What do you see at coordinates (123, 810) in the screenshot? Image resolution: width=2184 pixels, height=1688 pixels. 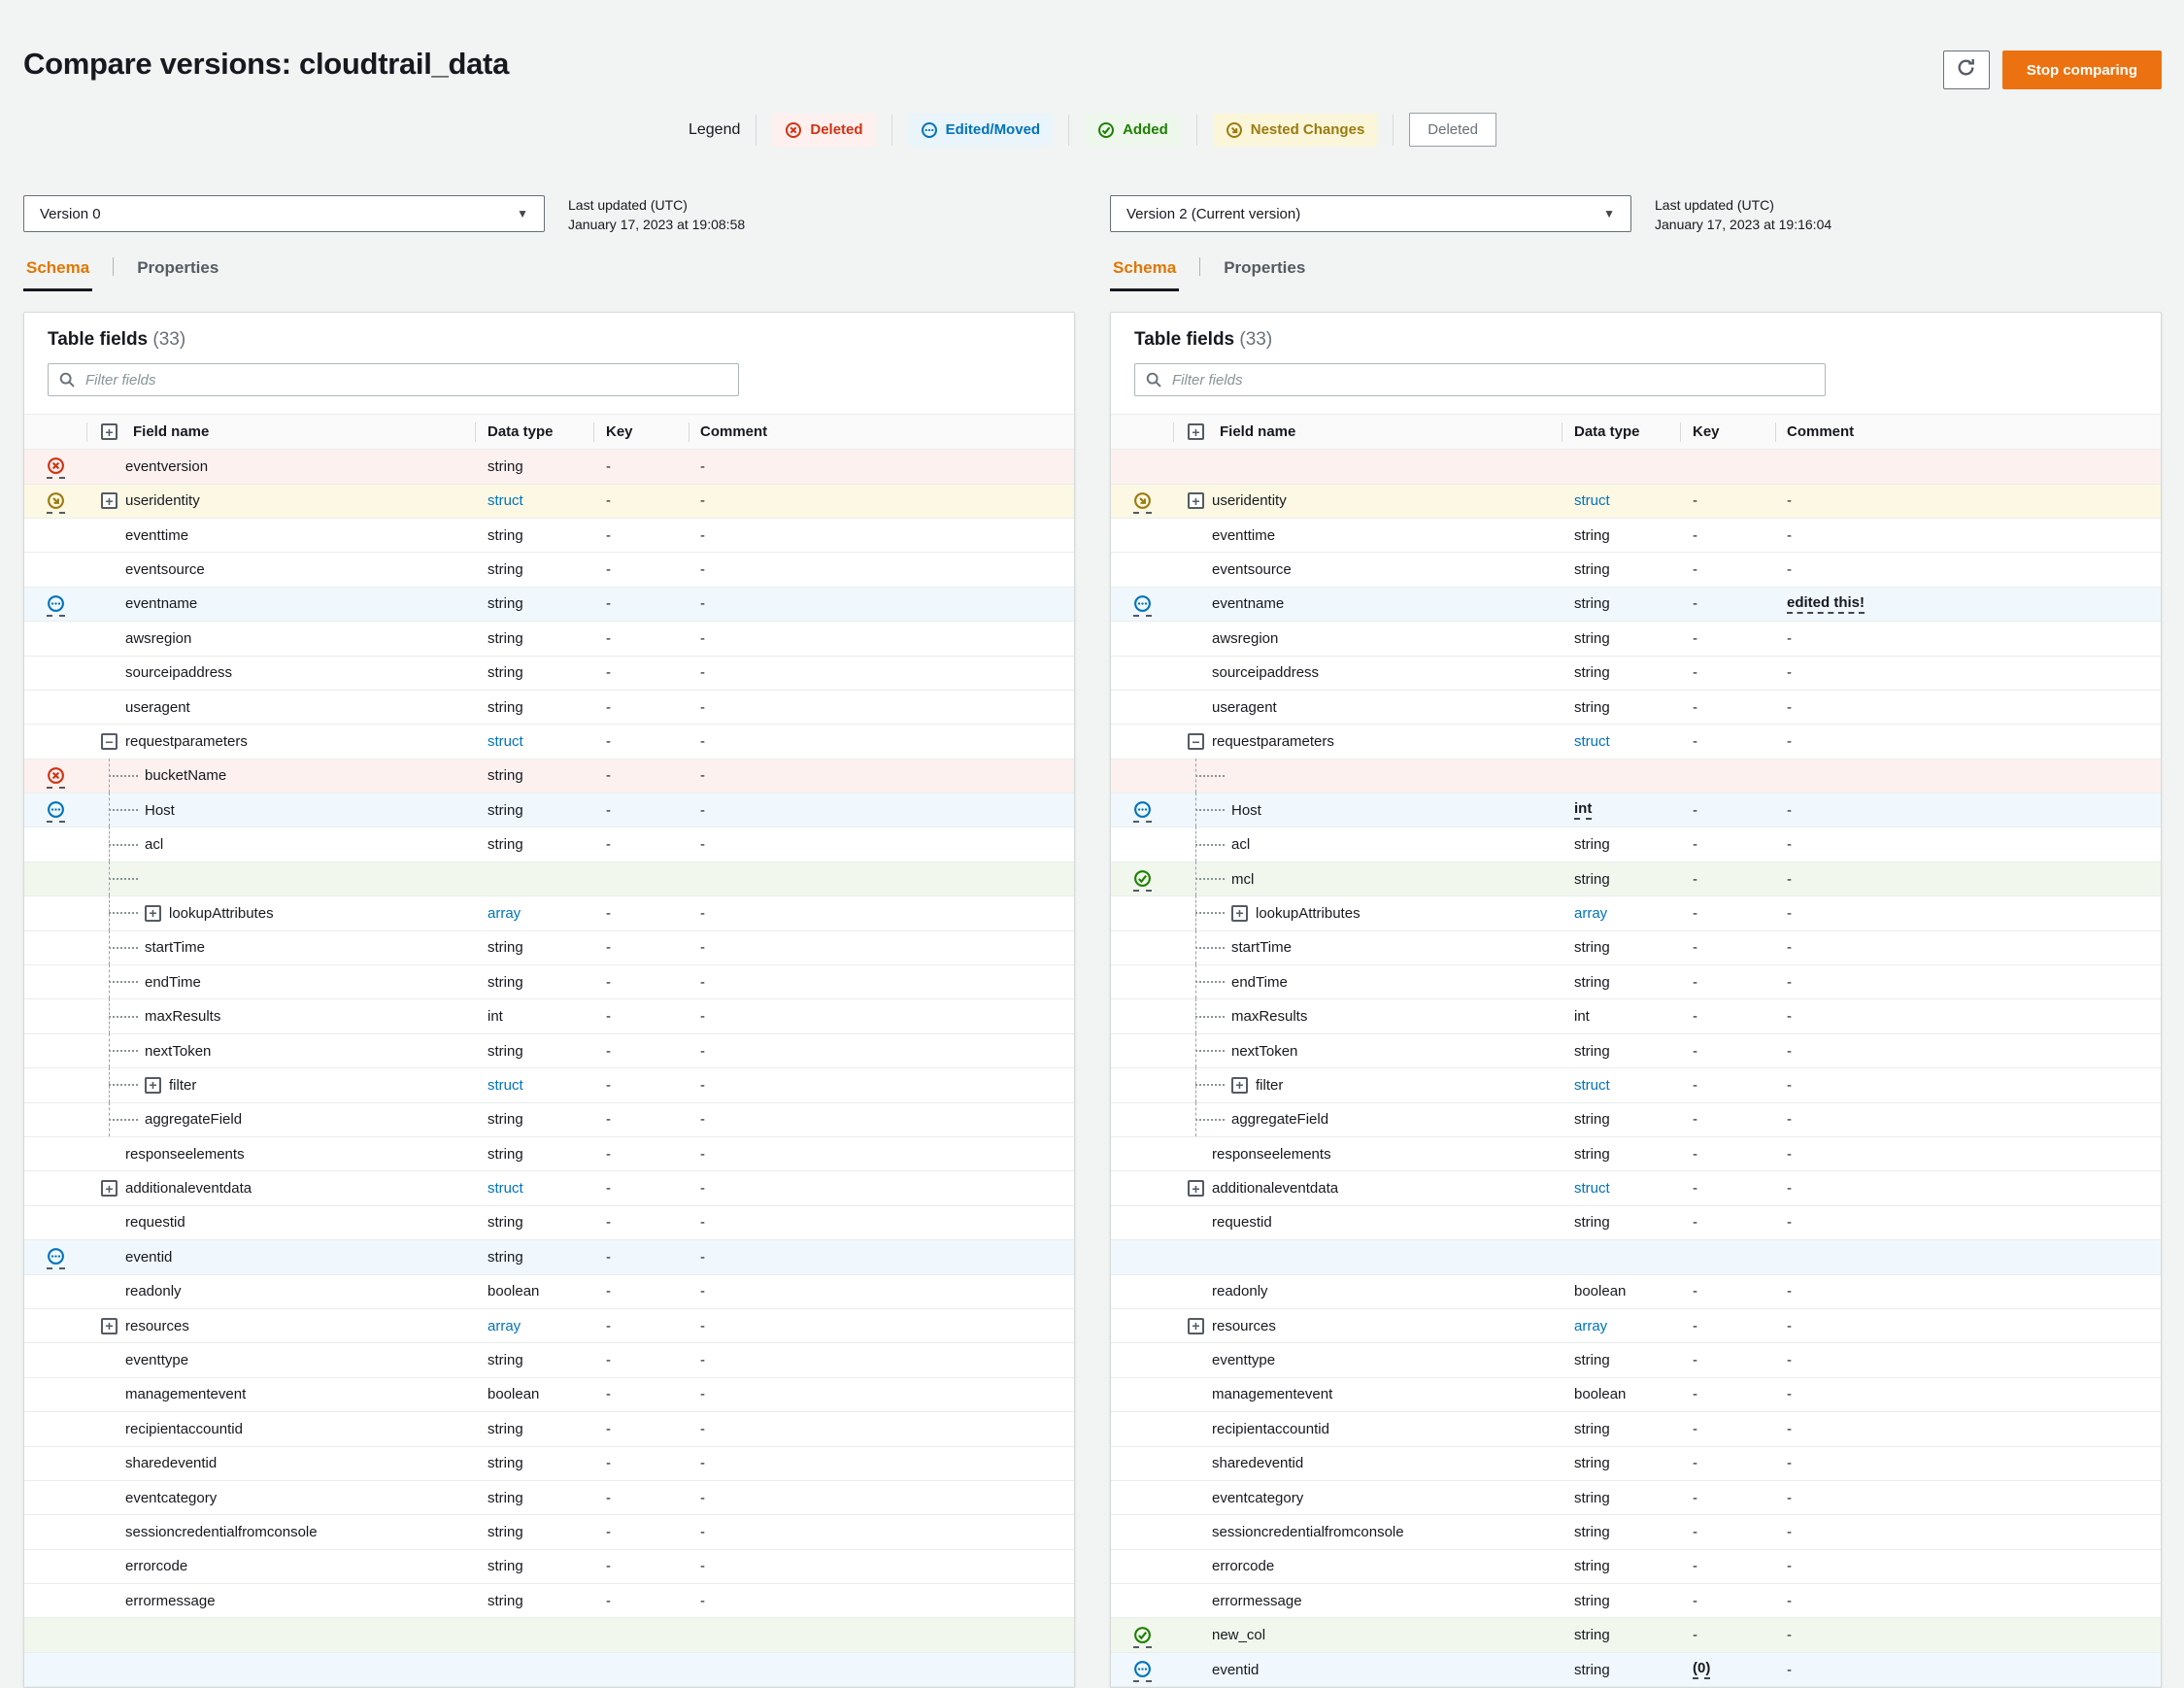 I see `tree-leader` at bounding box center [123, 810].